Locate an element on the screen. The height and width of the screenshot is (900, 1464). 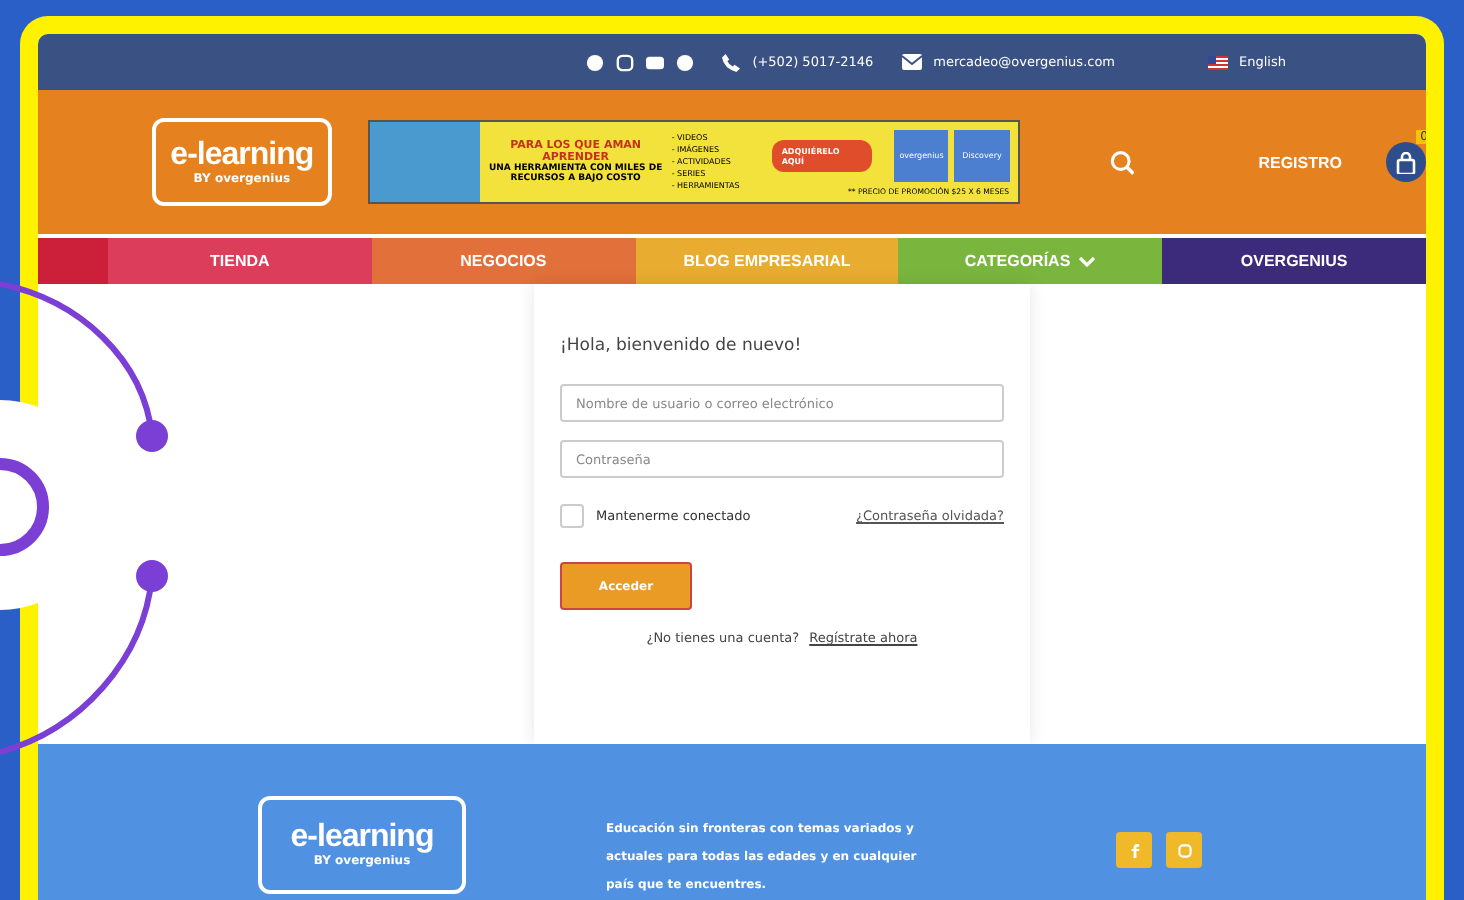
register-link: REGISTRO is located at coordinates (1300, 162).